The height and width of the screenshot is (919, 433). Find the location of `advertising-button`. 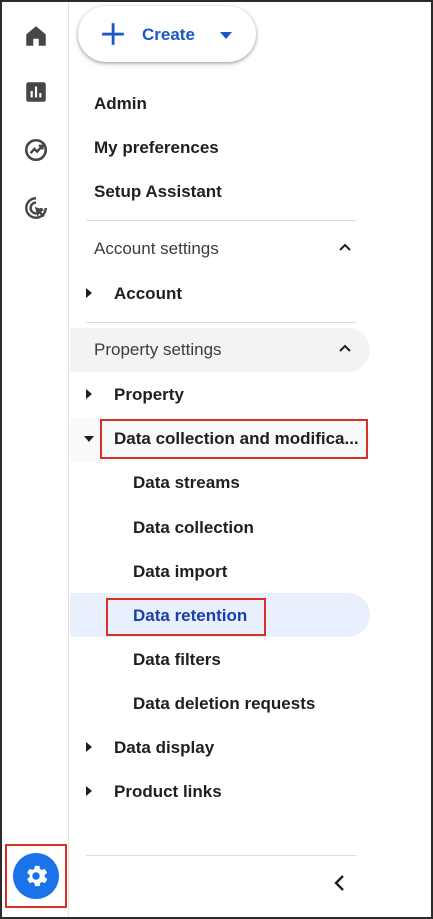

advertising-button is located at coordinates (36, 208).